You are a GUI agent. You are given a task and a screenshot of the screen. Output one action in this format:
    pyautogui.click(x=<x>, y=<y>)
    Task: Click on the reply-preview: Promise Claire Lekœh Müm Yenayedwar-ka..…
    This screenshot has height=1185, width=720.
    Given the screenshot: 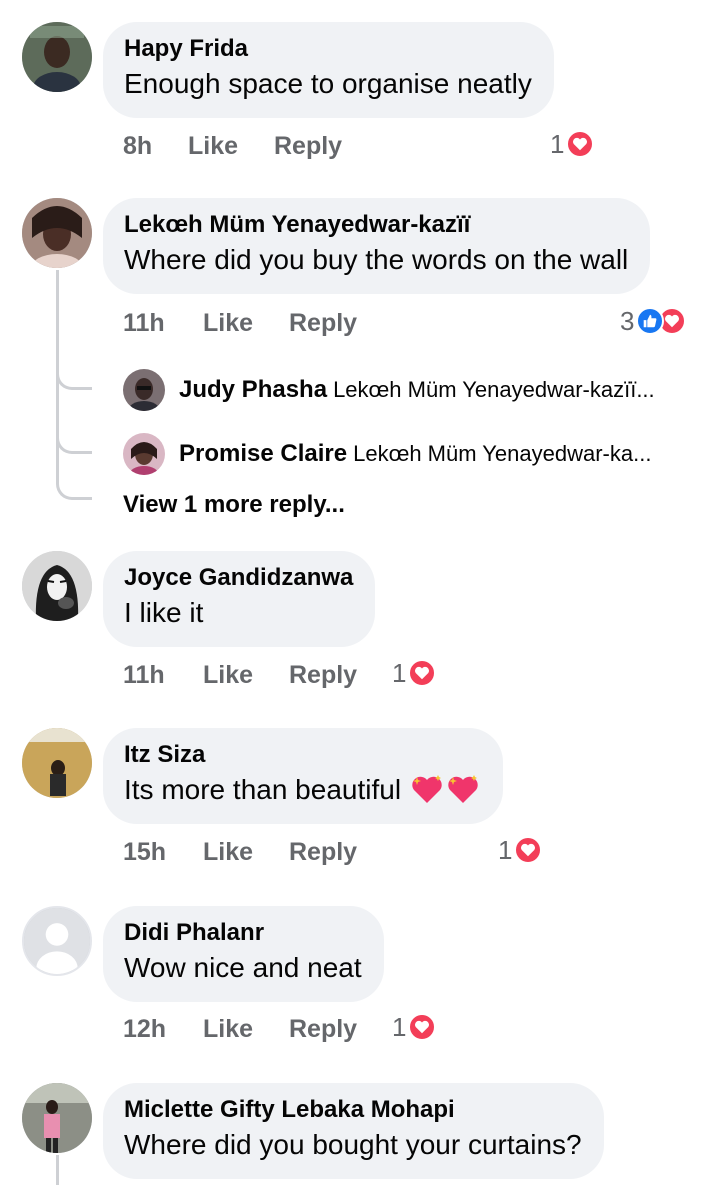 What is the action you would take?
    pyautogui.click(x=387, y=454)
    